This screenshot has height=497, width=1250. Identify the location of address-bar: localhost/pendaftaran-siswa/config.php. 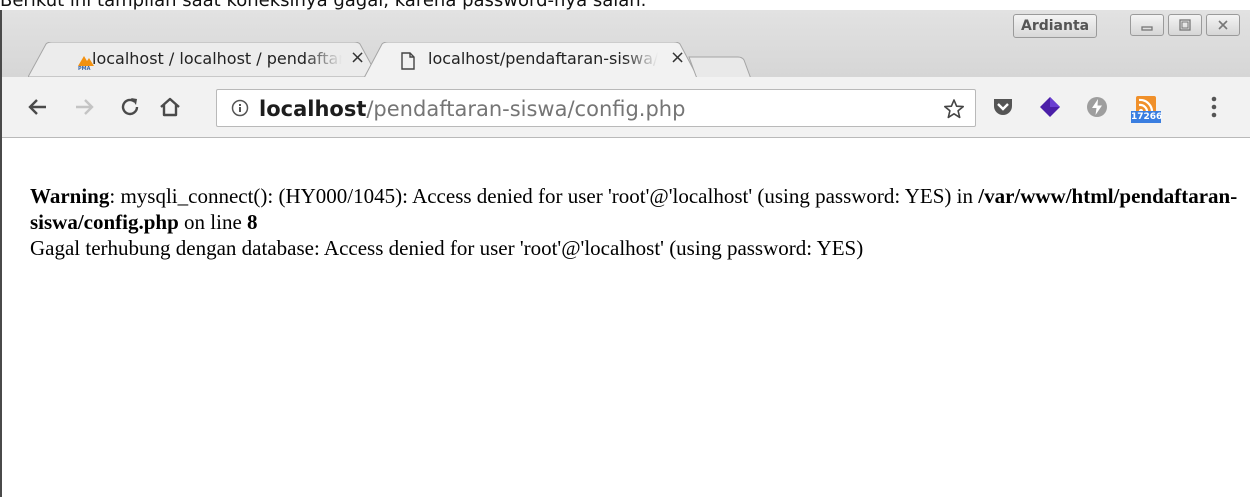
(596, 108).